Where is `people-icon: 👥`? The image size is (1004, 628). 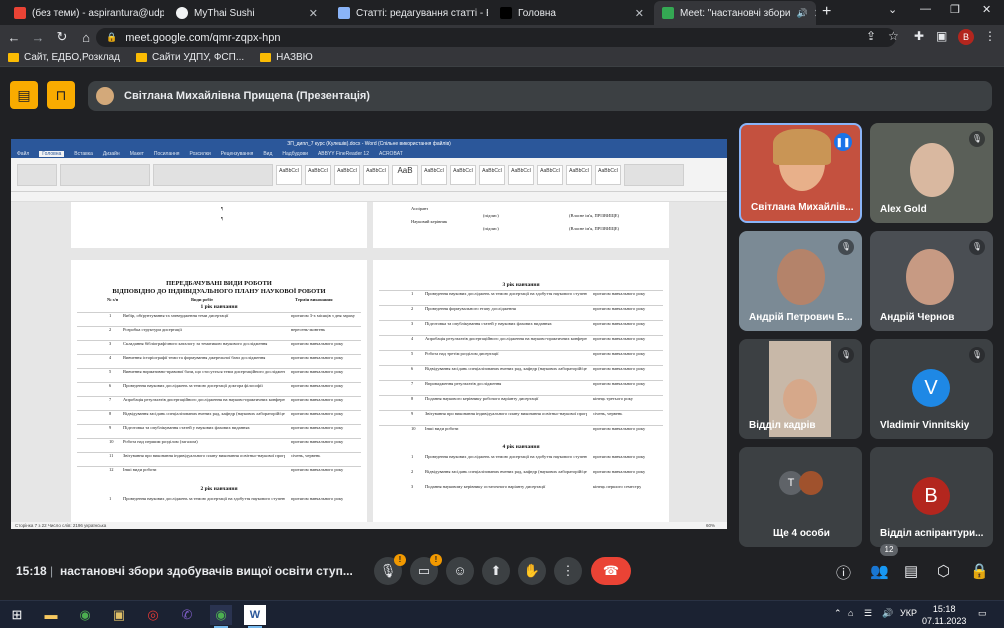
people-icon: 👥 is located at coordinates (879, 571).